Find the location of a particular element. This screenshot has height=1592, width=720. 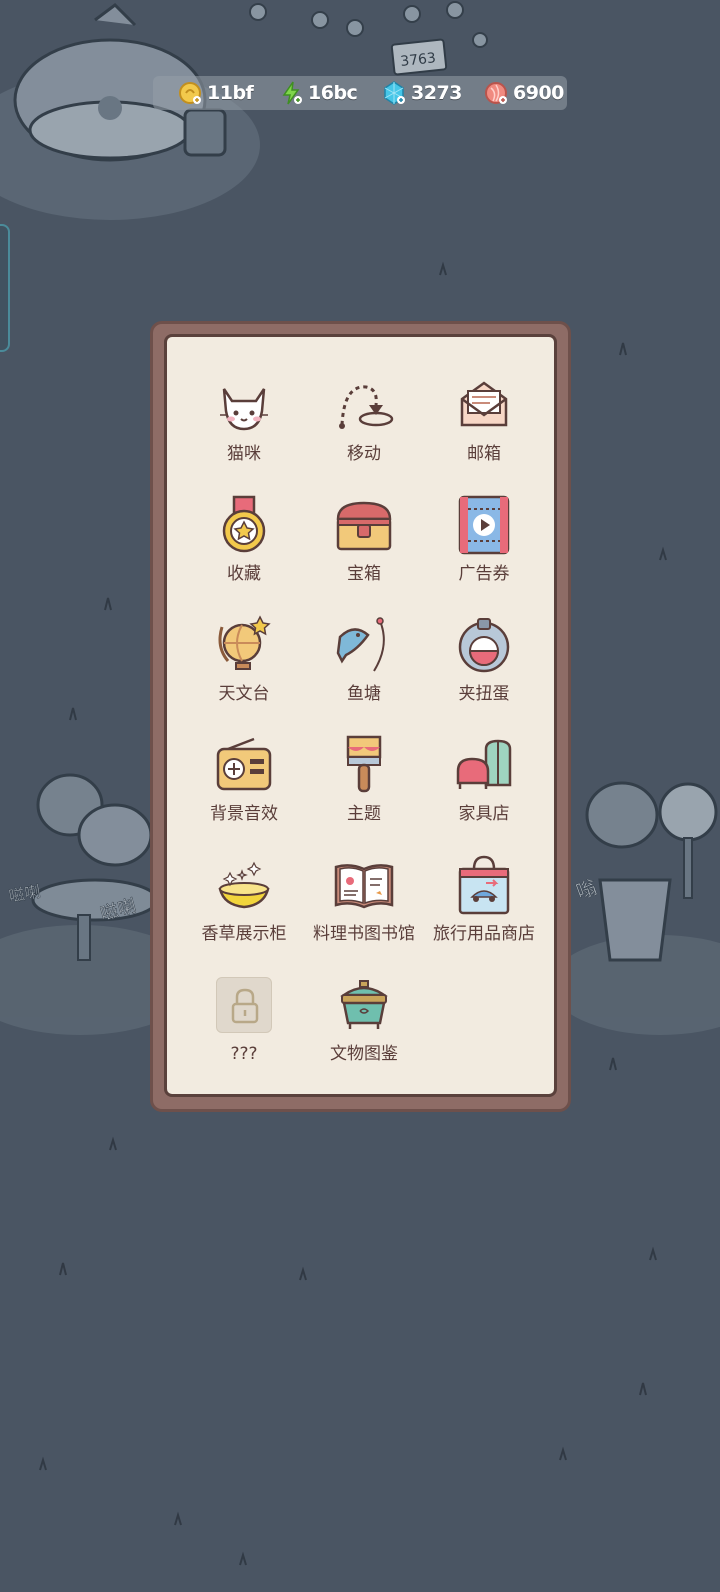

menu-item-herb-cabinet: 香草展示柜 is located at coordinates (244, 904).